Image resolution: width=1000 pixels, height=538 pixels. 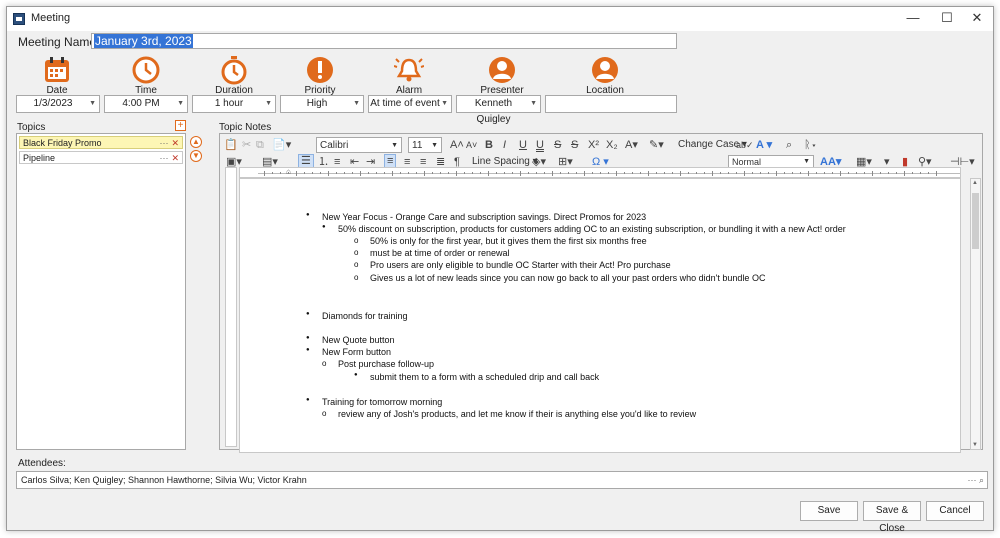 What do you see at coordinates (196, 142) in the screenshot?
I see `move-up-icon: ▲` at bounding box center [196, 142].